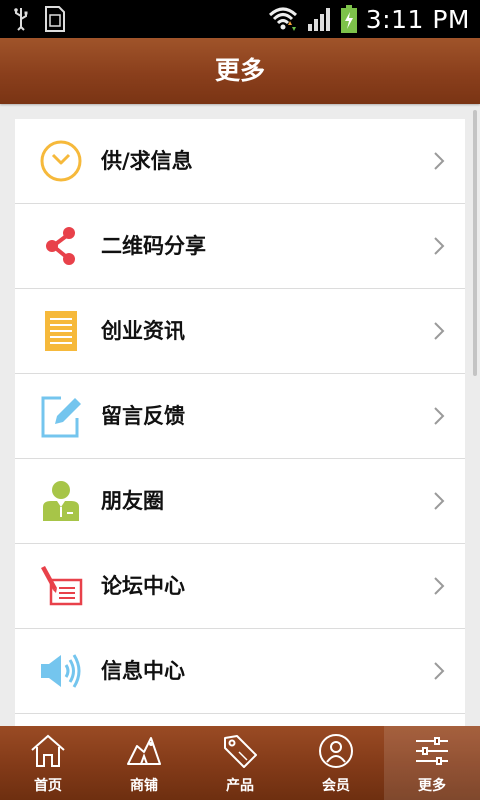  Describe the element at coordinates (240, 751) in the screenshot. I see `tag-icon` at that location.